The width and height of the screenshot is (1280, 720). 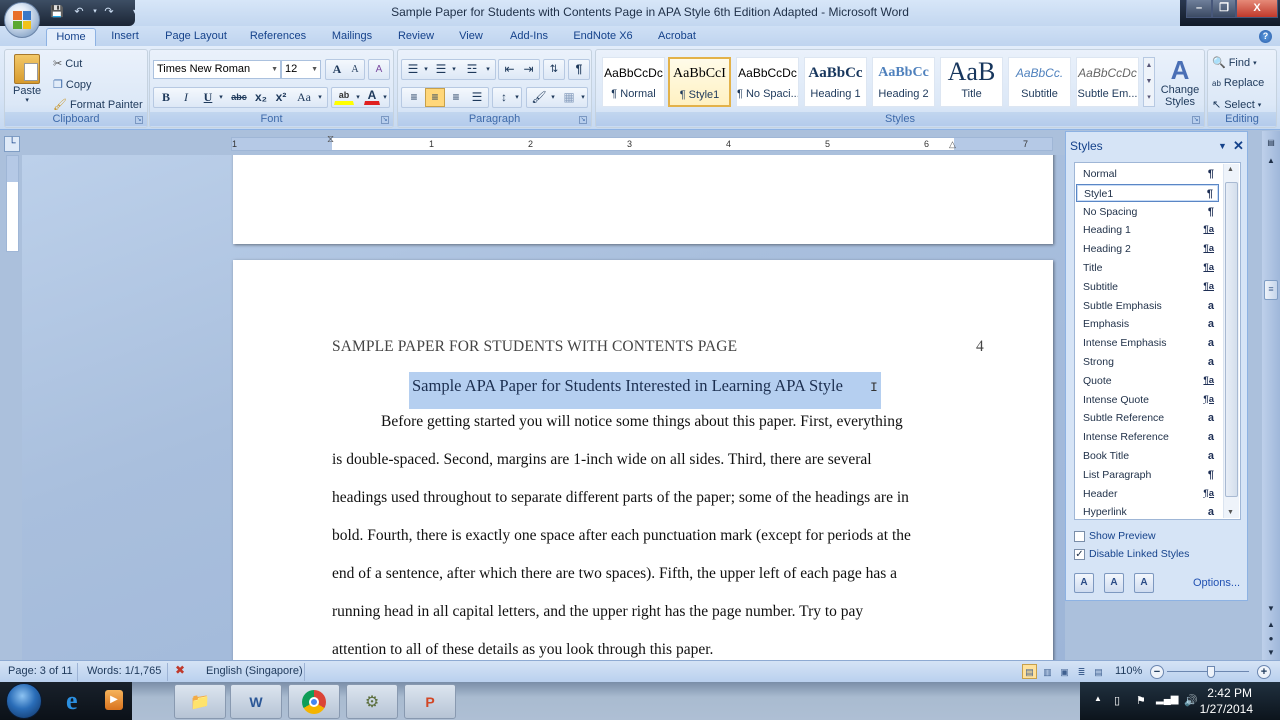 What do you see at coordinates (456, 97) in the screenshot?
I see `align-right-button: ≡` at bounding box center [456, 97].